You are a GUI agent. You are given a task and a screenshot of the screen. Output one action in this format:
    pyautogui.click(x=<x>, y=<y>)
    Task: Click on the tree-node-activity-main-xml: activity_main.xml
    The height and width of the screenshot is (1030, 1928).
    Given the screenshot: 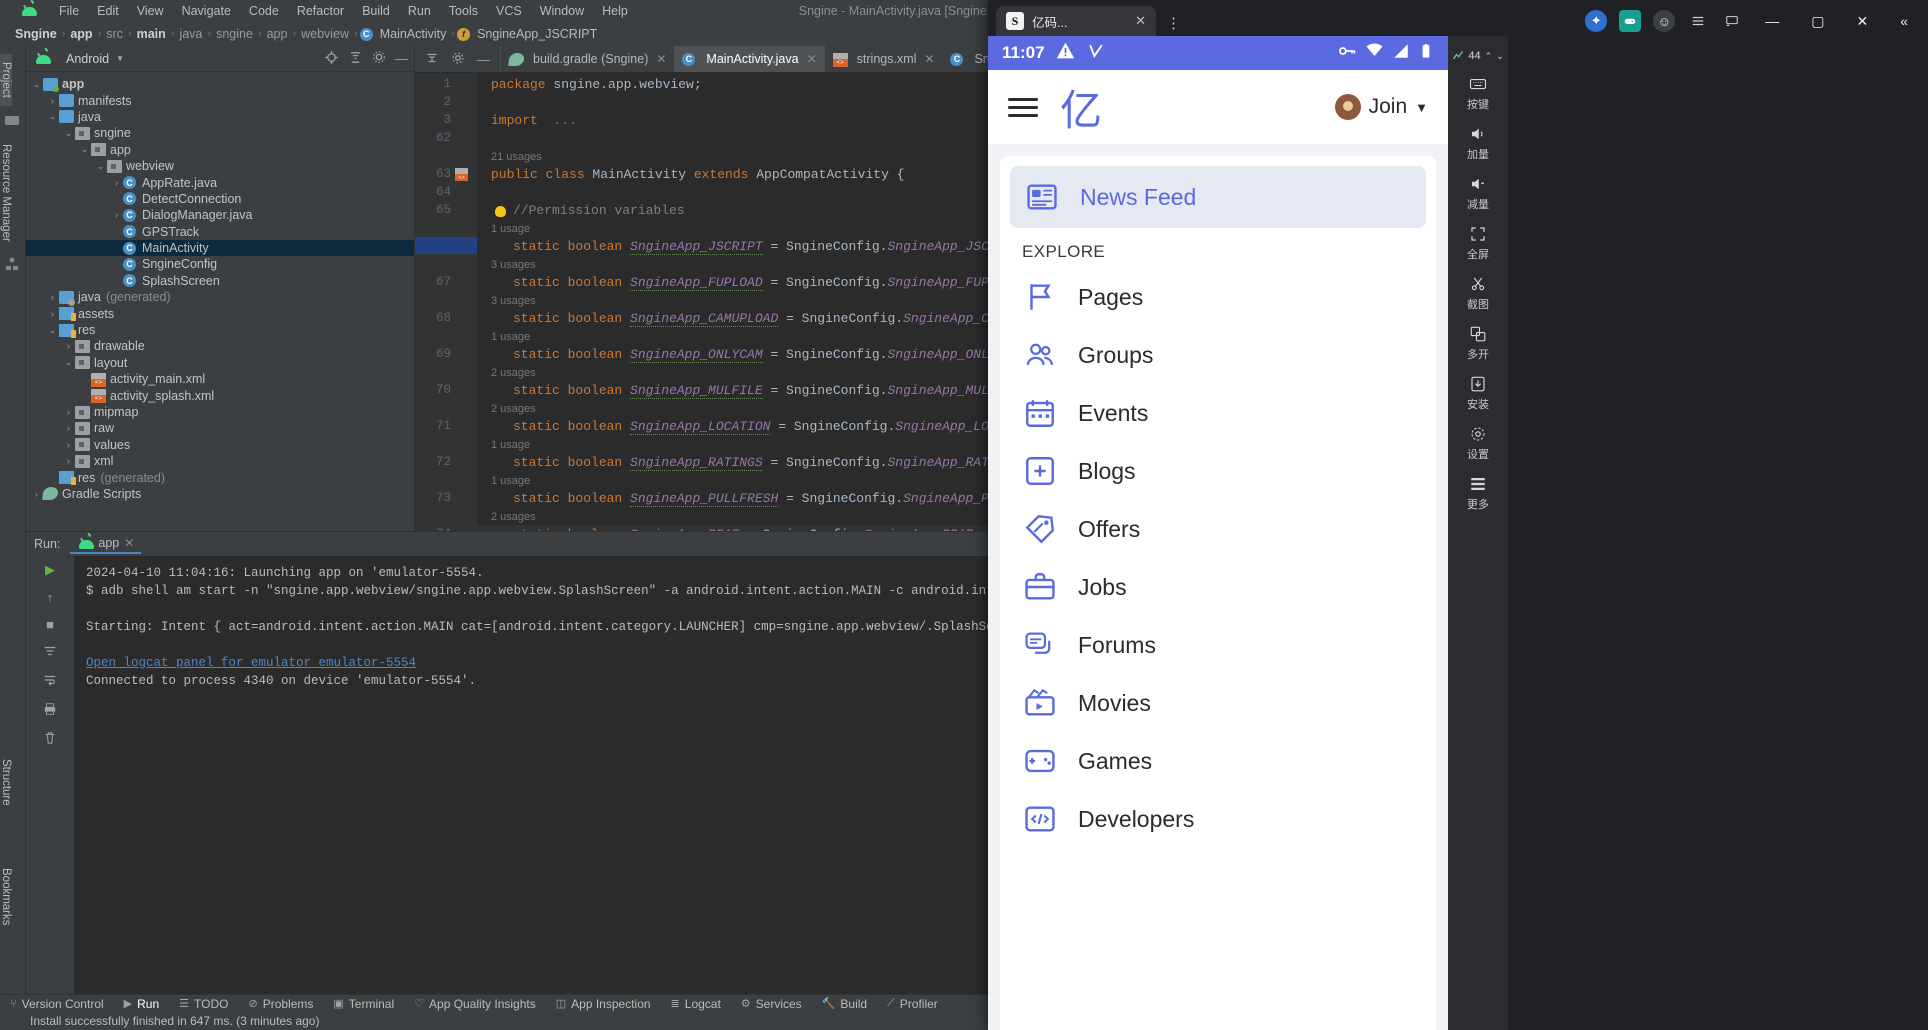 What is the action you would take?
    pyautogui.click(x=220, y=379)
    